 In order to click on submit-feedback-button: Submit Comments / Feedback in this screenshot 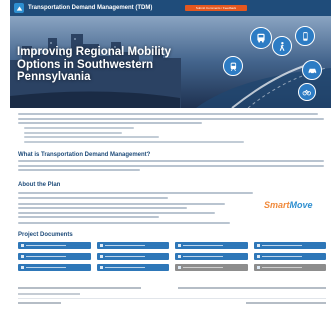, I will do `click(216, 8)`.